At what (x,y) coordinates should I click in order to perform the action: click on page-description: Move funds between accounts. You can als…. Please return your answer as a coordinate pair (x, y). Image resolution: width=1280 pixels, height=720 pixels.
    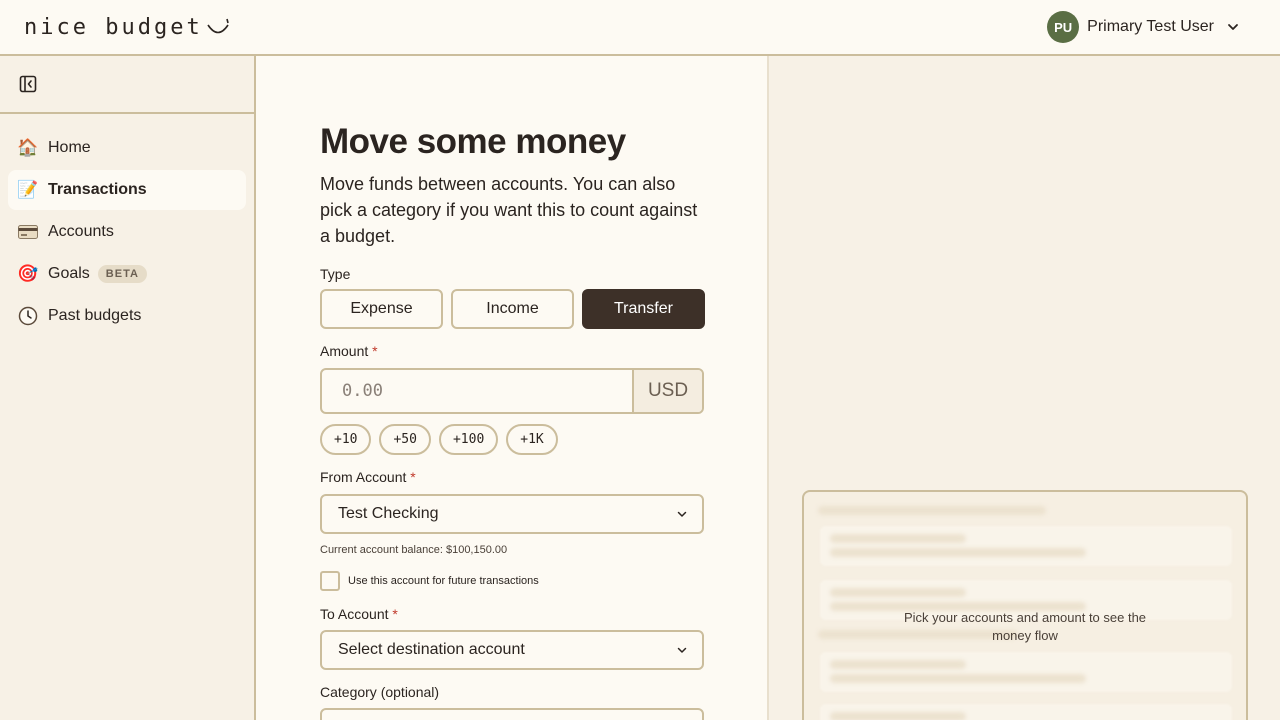
    Looking at the image, I should click on (509, 210).